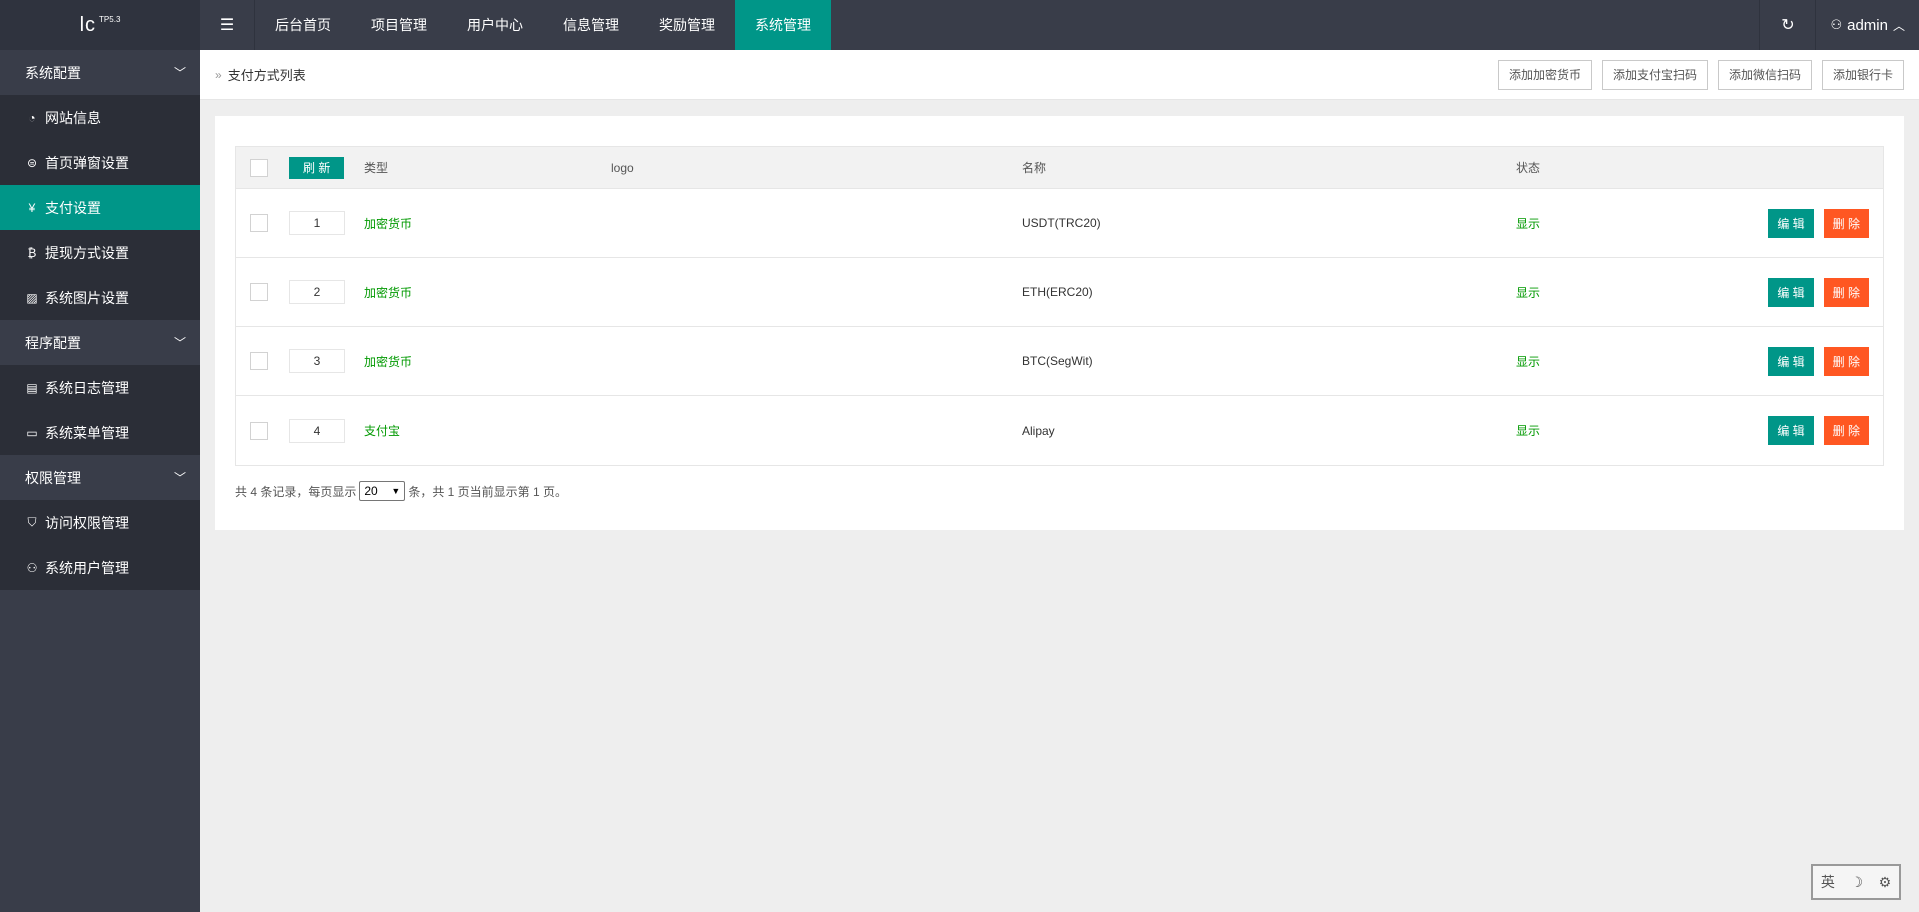 The image size is (1919, 912). I want to click on table-header: 刷 新 类型 logo 名称 状态, so click(1059, 168).